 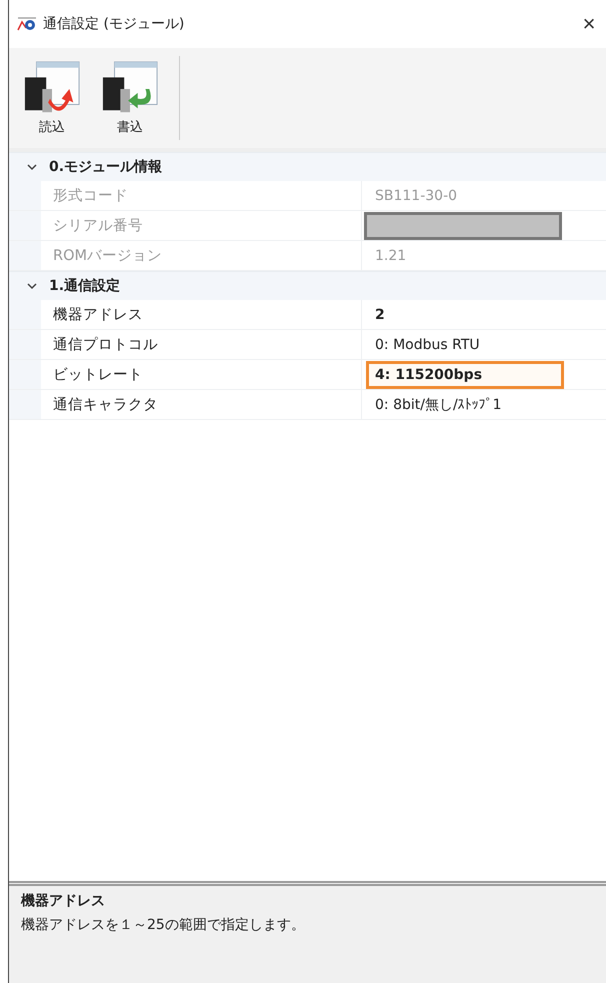 I want to click on property-name: 通信キャラクタ, so click(x=201, y=404).